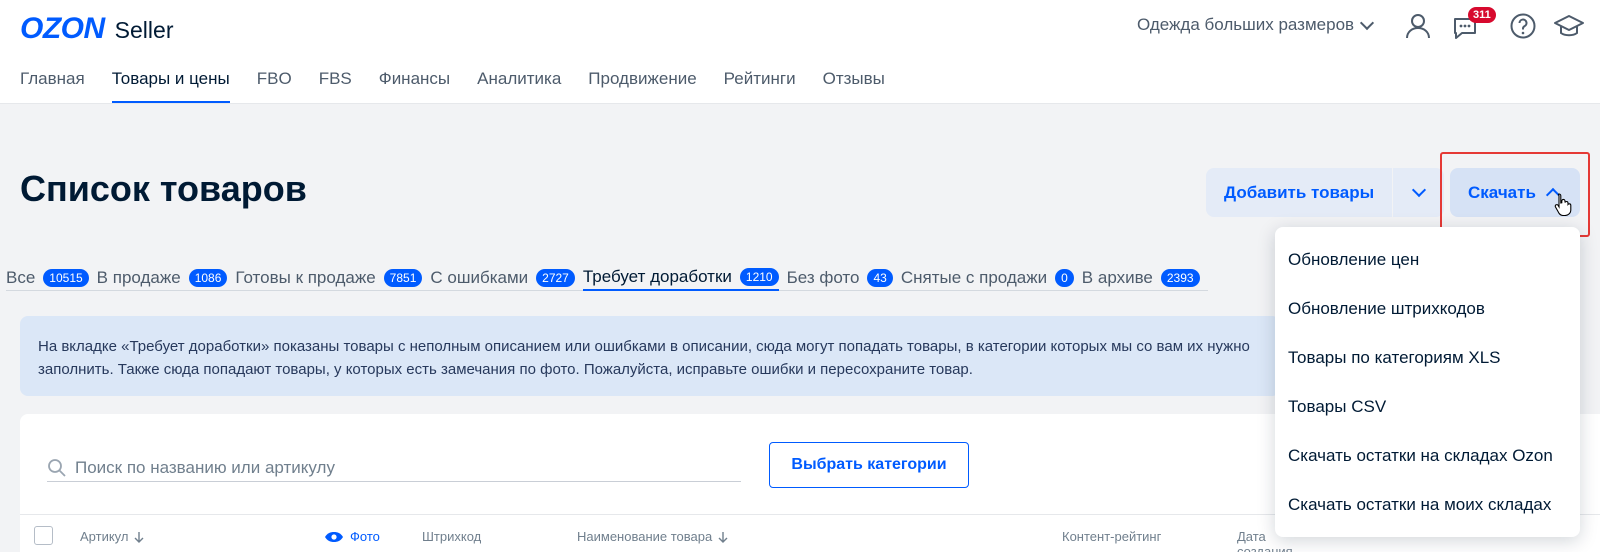 Image resolution: width=1600 pixels, height=552 pixels. I want to click on messages-count-badge: 311, so click(1482, 15).